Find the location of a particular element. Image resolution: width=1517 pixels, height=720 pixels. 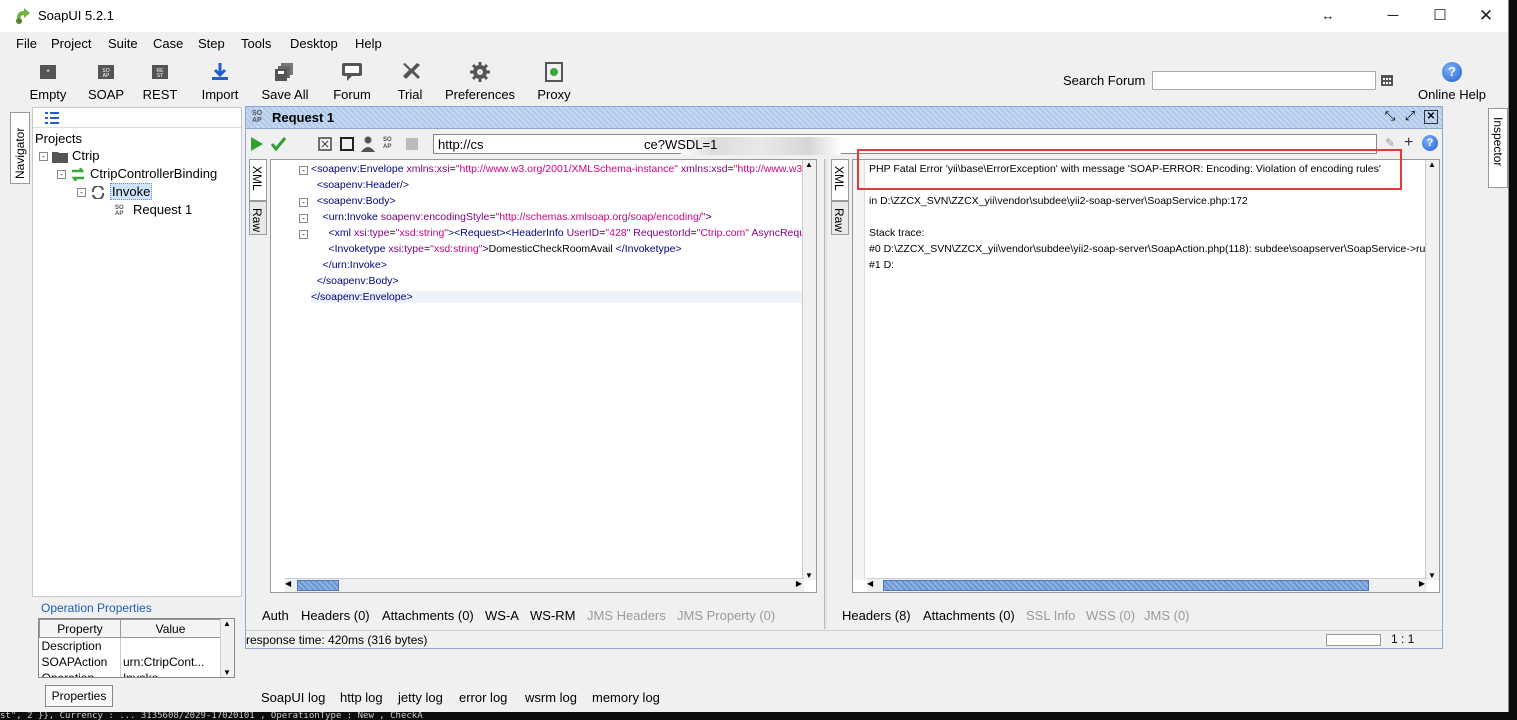

maximize-button: ☐ is located at coordinates (1440, 16).